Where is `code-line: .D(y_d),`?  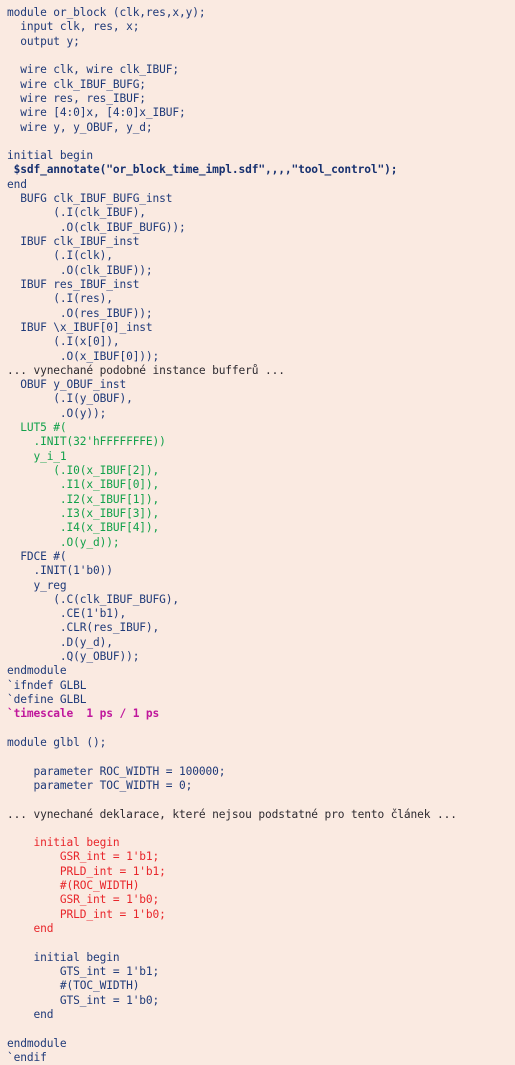 code-line: .D(y_d), is located at coordinates (60, 642).